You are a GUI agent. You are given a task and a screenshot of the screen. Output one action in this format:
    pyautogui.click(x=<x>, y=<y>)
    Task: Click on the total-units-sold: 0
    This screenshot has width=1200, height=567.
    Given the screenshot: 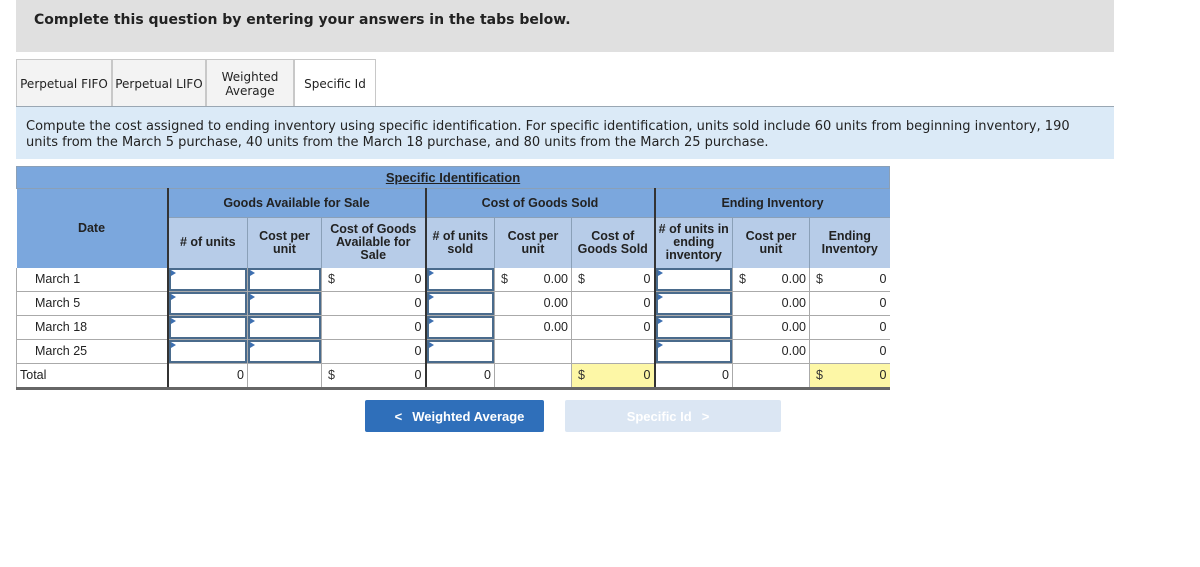 What is the action you would take?
    pyautogui.click(x=487, y=375)
    